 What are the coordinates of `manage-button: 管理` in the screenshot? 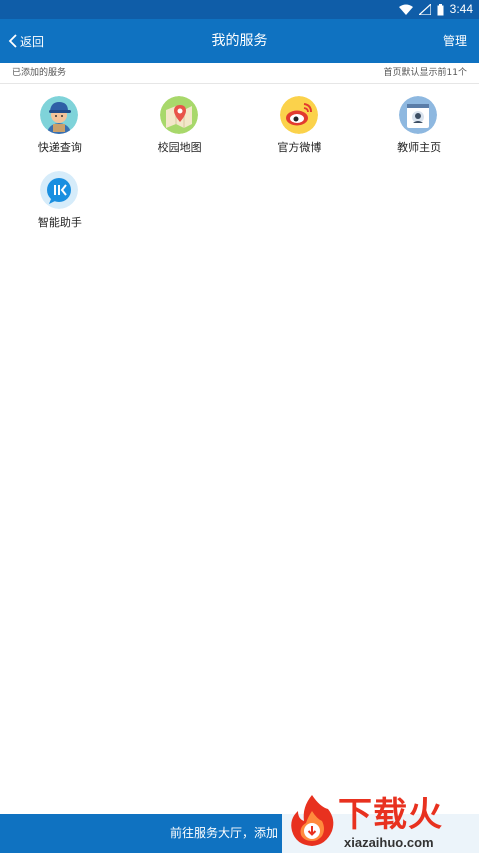 It's located at (455, 41).